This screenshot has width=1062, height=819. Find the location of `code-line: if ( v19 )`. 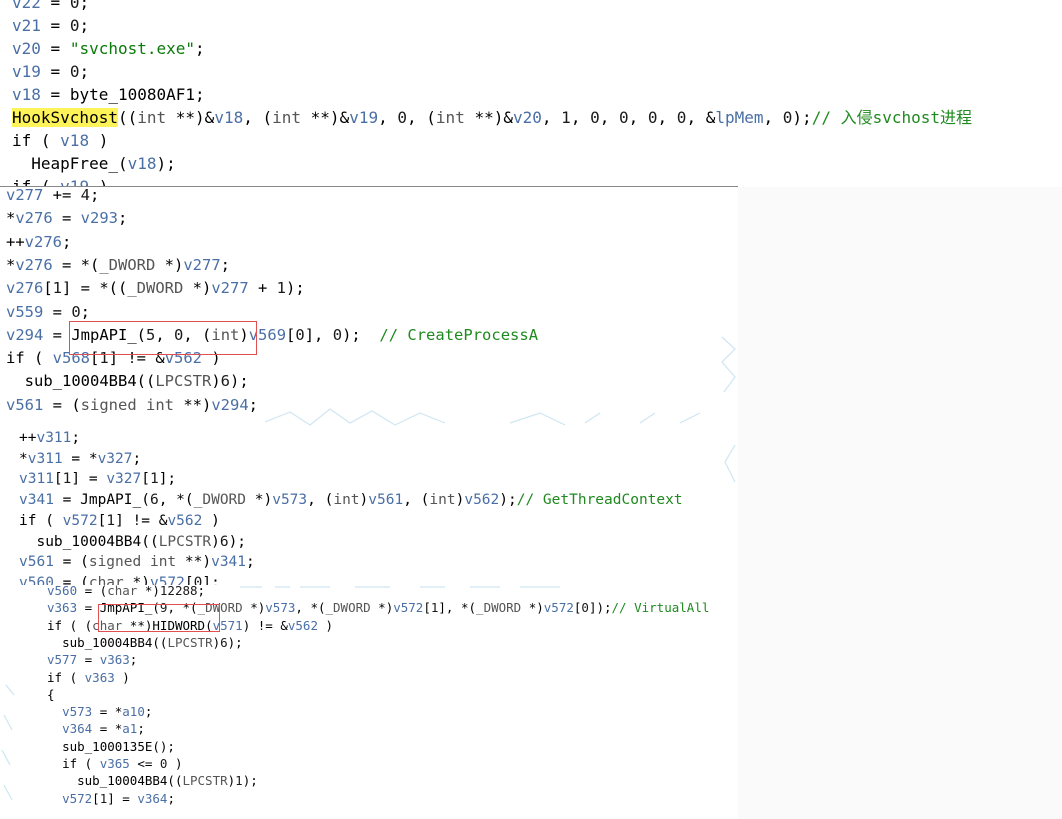

code-line: if ( v19 ) is located at coordinates (60, 180).